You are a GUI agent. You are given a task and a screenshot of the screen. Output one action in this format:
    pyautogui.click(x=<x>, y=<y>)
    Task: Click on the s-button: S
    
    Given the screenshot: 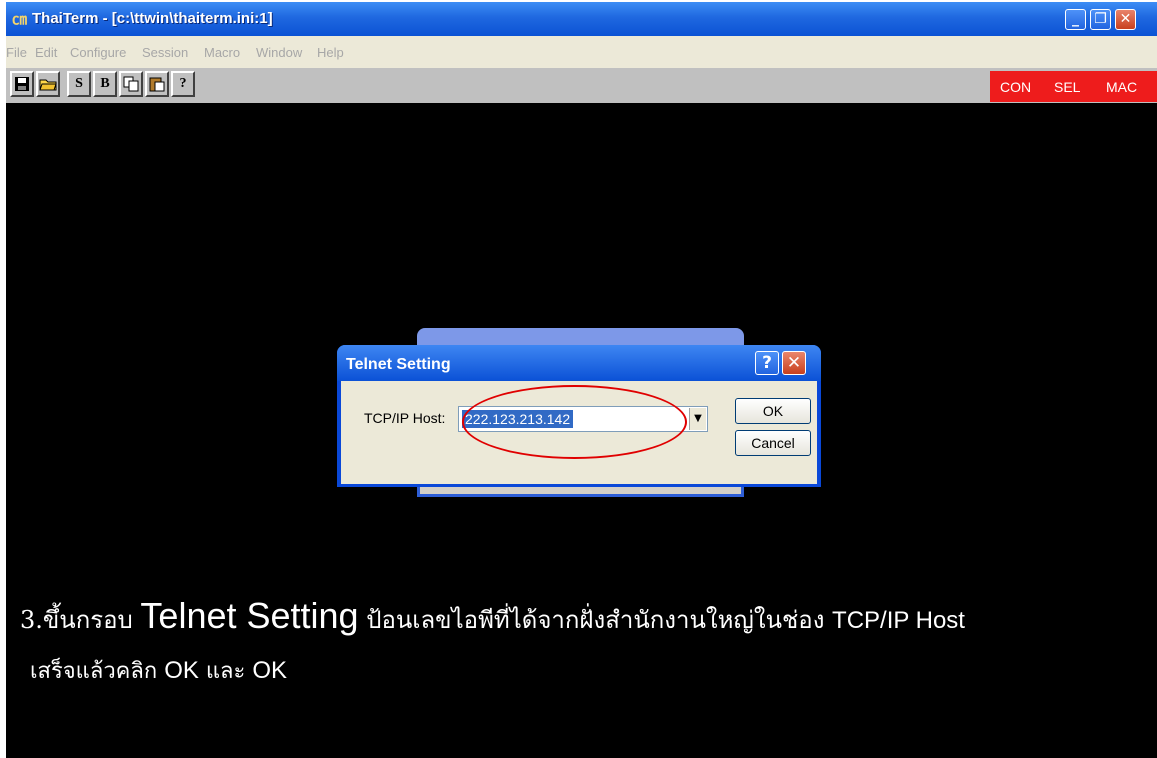 What is the action you would take?
    pyautogui.click(x=79, y=84)
    